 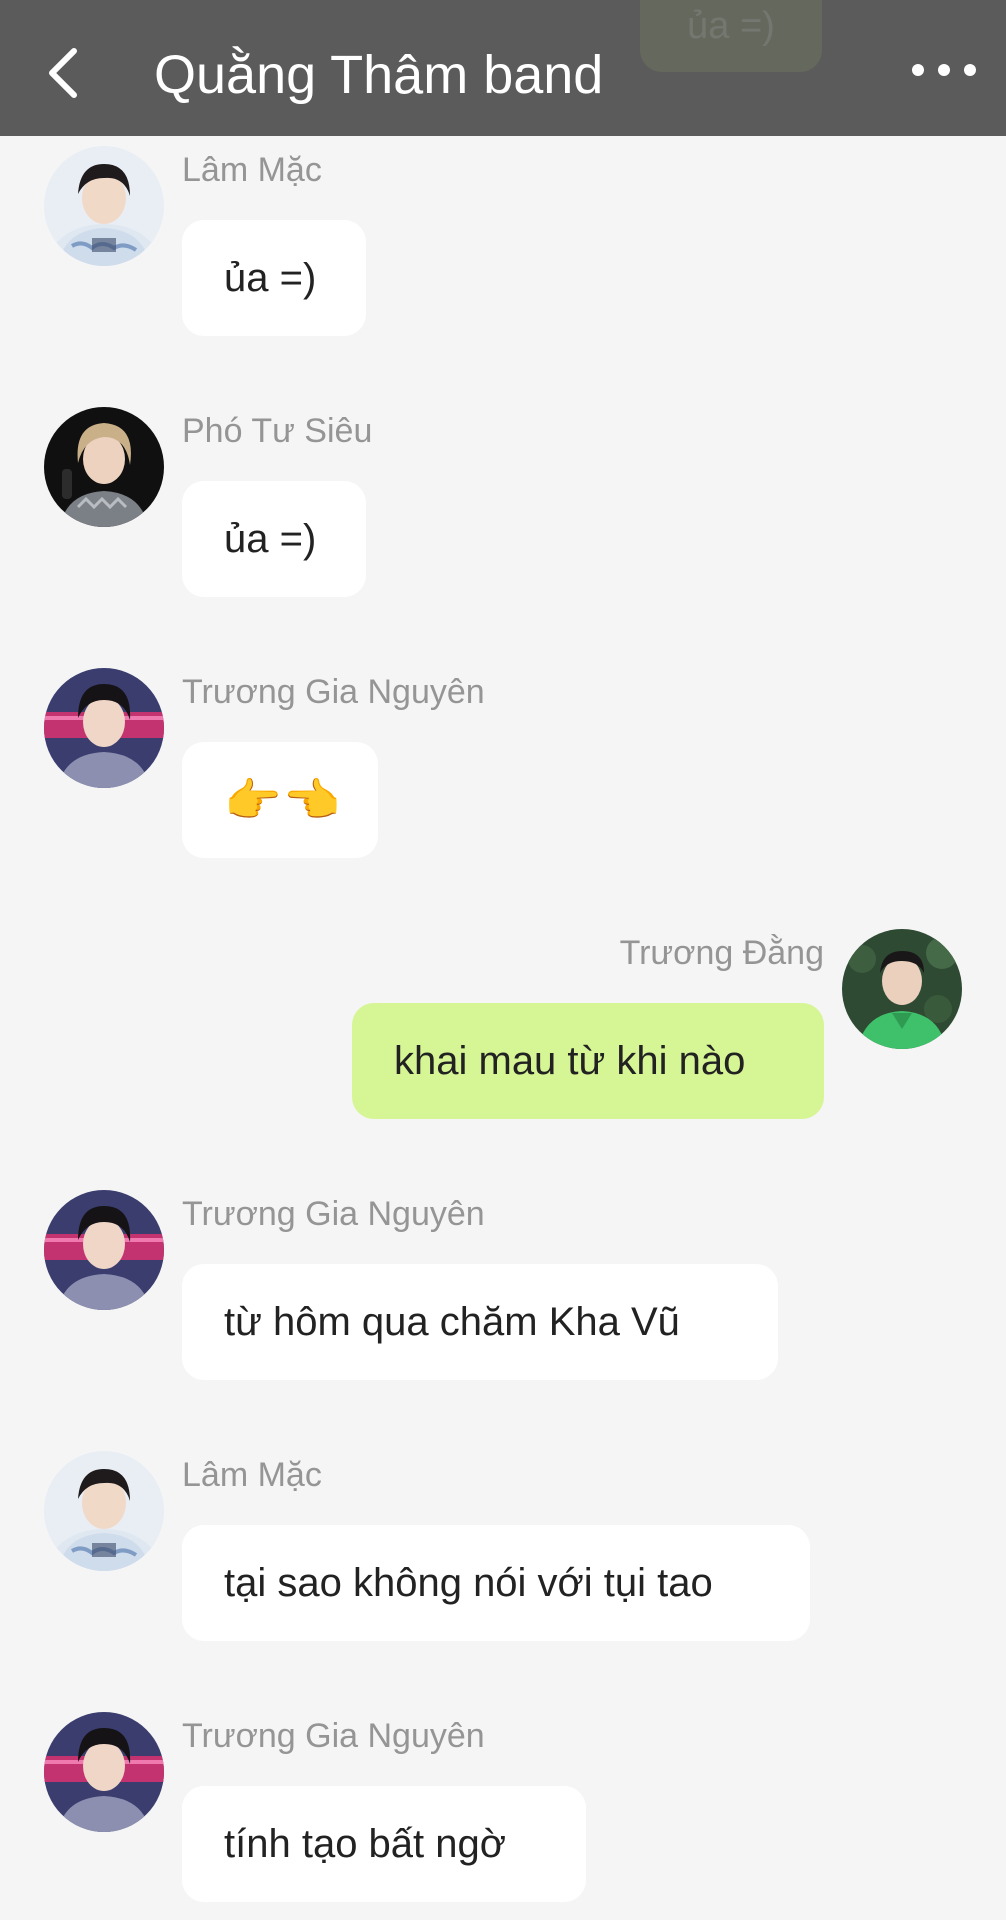 What do you see at coordinates (731, 36) in the screenshot?
I see `scrolled-message-bubble: ủa =)` at bounding box center [731, 36].